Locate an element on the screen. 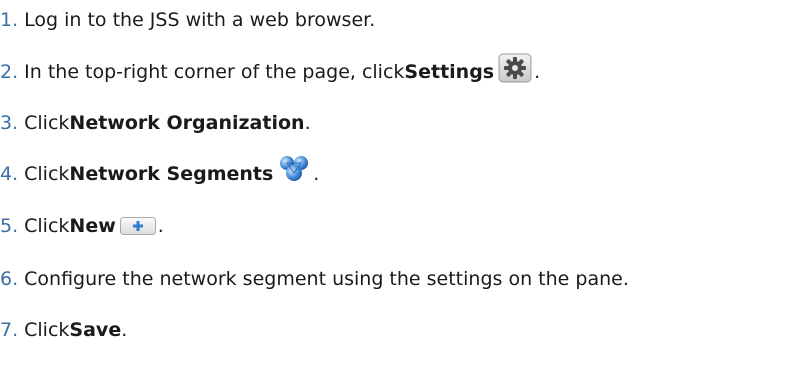 The image size is (812, 387). step-number: 5. is located at coordinates (9, 226).